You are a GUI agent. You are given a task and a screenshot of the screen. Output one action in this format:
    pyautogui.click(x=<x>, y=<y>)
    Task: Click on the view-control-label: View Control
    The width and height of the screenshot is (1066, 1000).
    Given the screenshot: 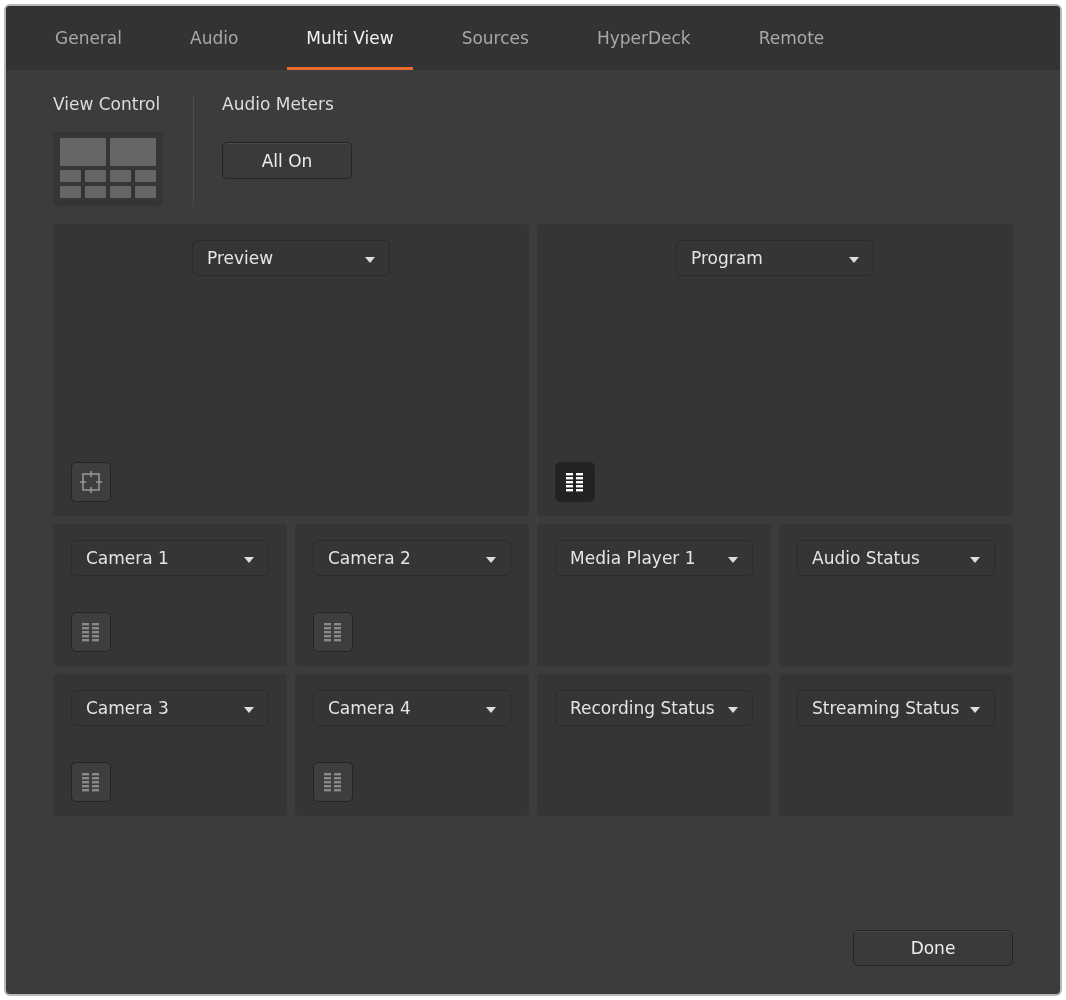 What is the action you would take?
    pyautogui.click(x=107, y=105)
    